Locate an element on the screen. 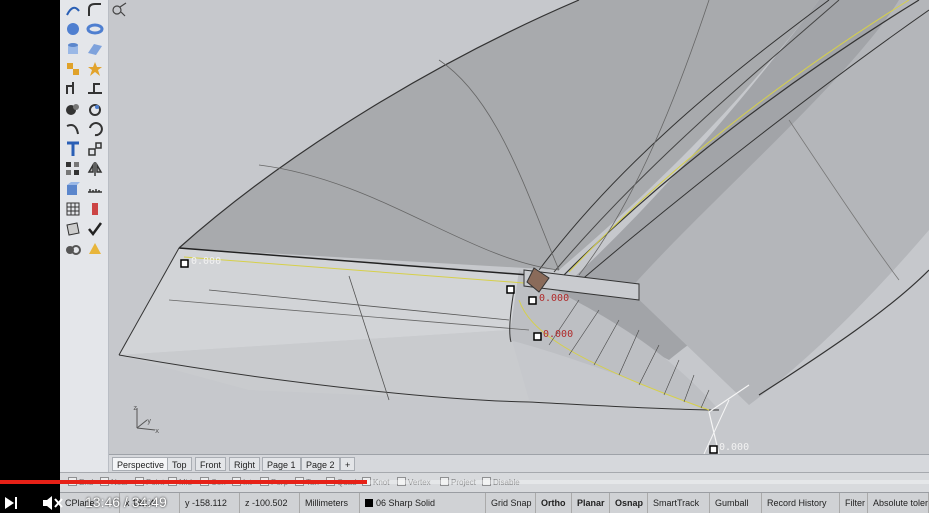  solid-icon is located at coordinates (73, 189).